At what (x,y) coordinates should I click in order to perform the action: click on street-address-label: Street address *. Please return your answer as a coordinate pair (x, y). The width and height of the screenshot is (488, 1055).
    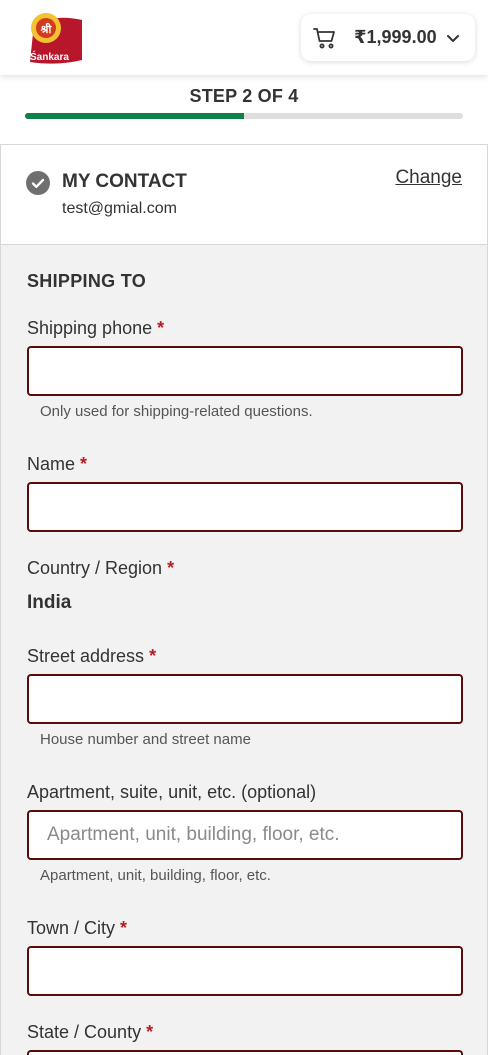
    Looking at the image, I should click on (91, 656).